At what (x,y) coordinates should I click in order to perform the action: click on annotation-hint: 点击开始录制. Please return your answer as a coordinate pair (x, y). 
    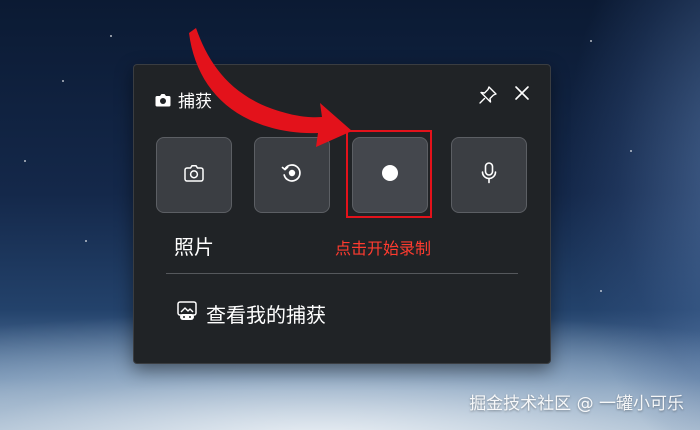
    Looking at the image, I should click on (383, 248).